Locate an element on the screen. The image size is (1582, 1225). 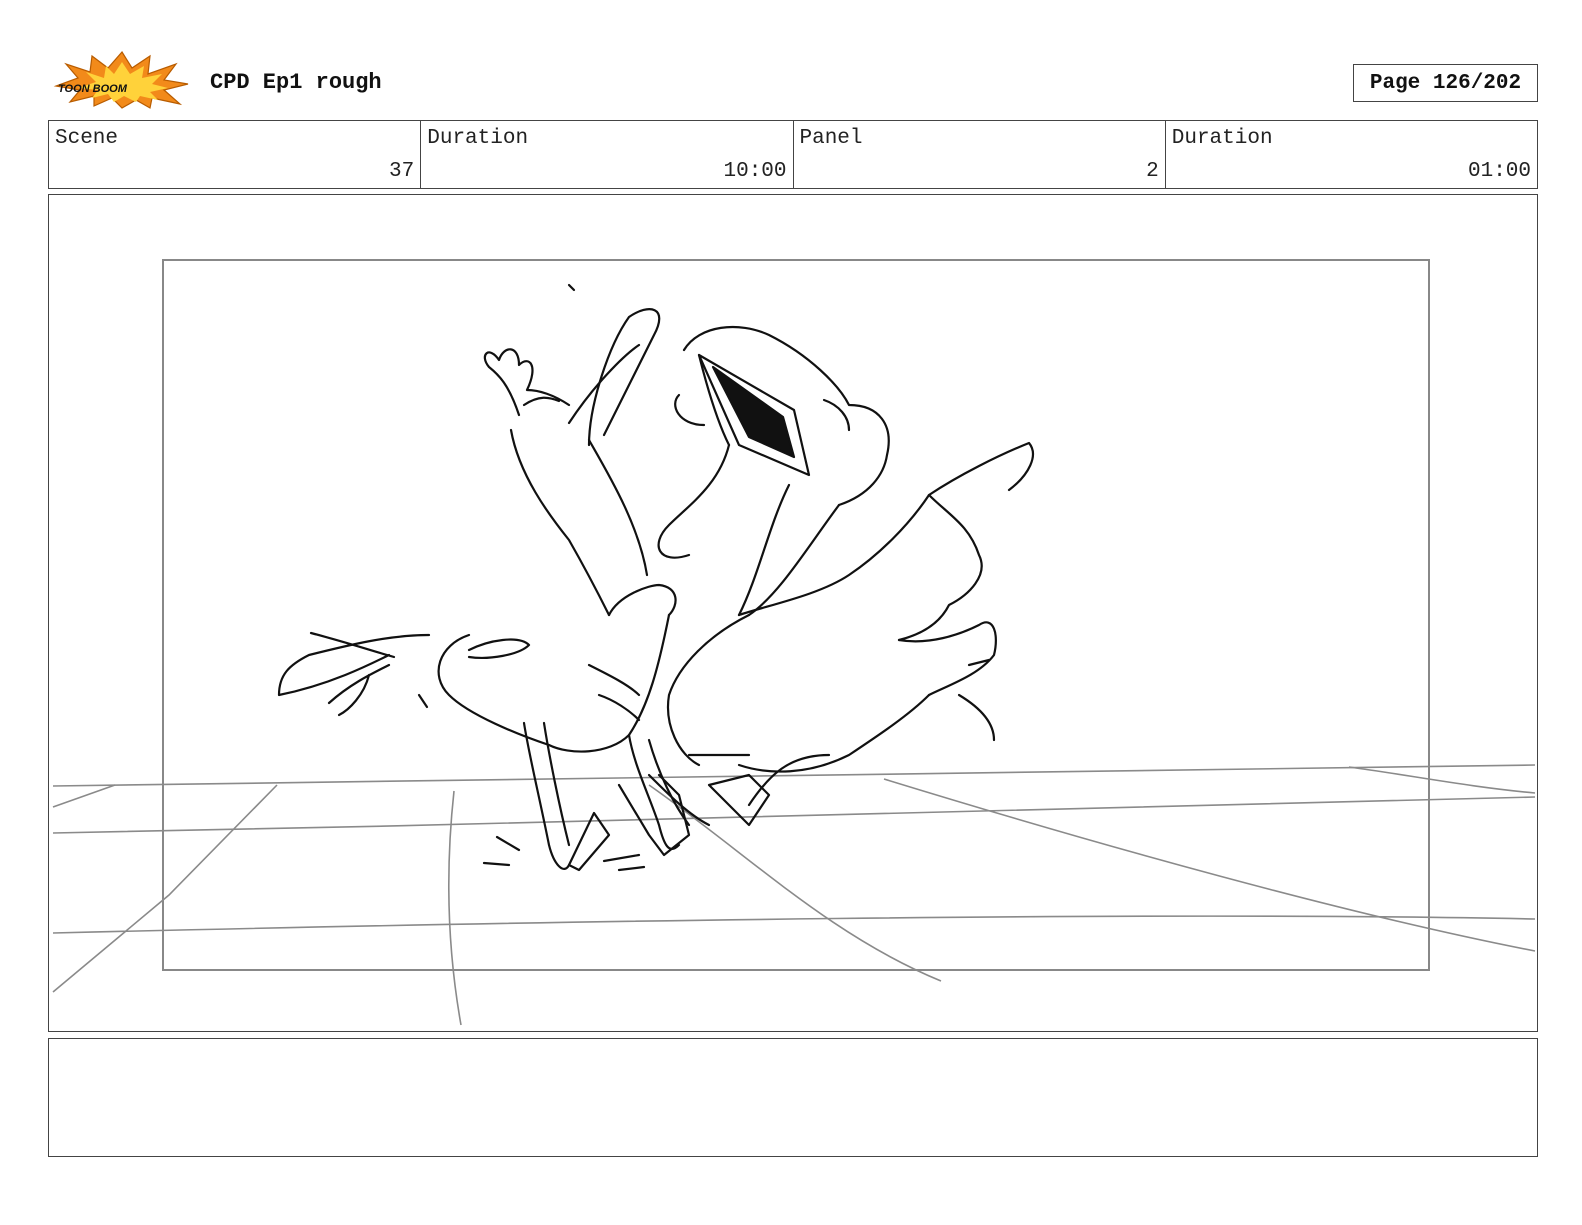
panel-duration-label: Duration is located at coordinates (1222, 138).